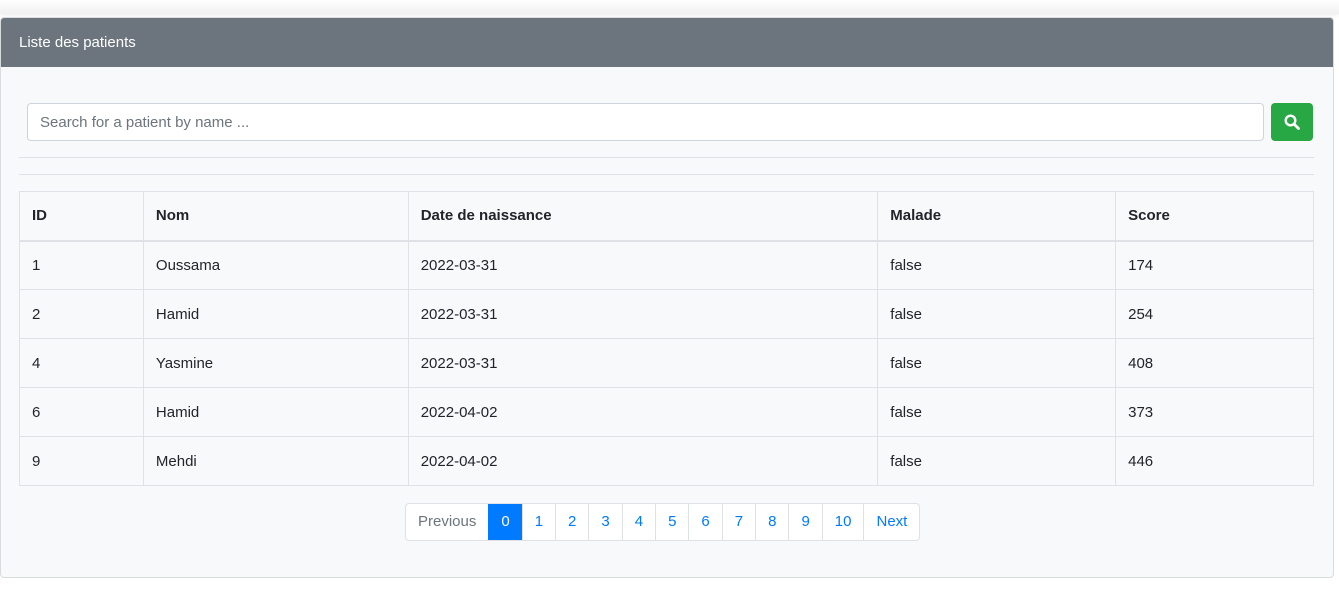 The image size is (1339, 590). Describe the element at coordinates (81, 216) in the screenshot. I see `column-header-id: ID` at that location.